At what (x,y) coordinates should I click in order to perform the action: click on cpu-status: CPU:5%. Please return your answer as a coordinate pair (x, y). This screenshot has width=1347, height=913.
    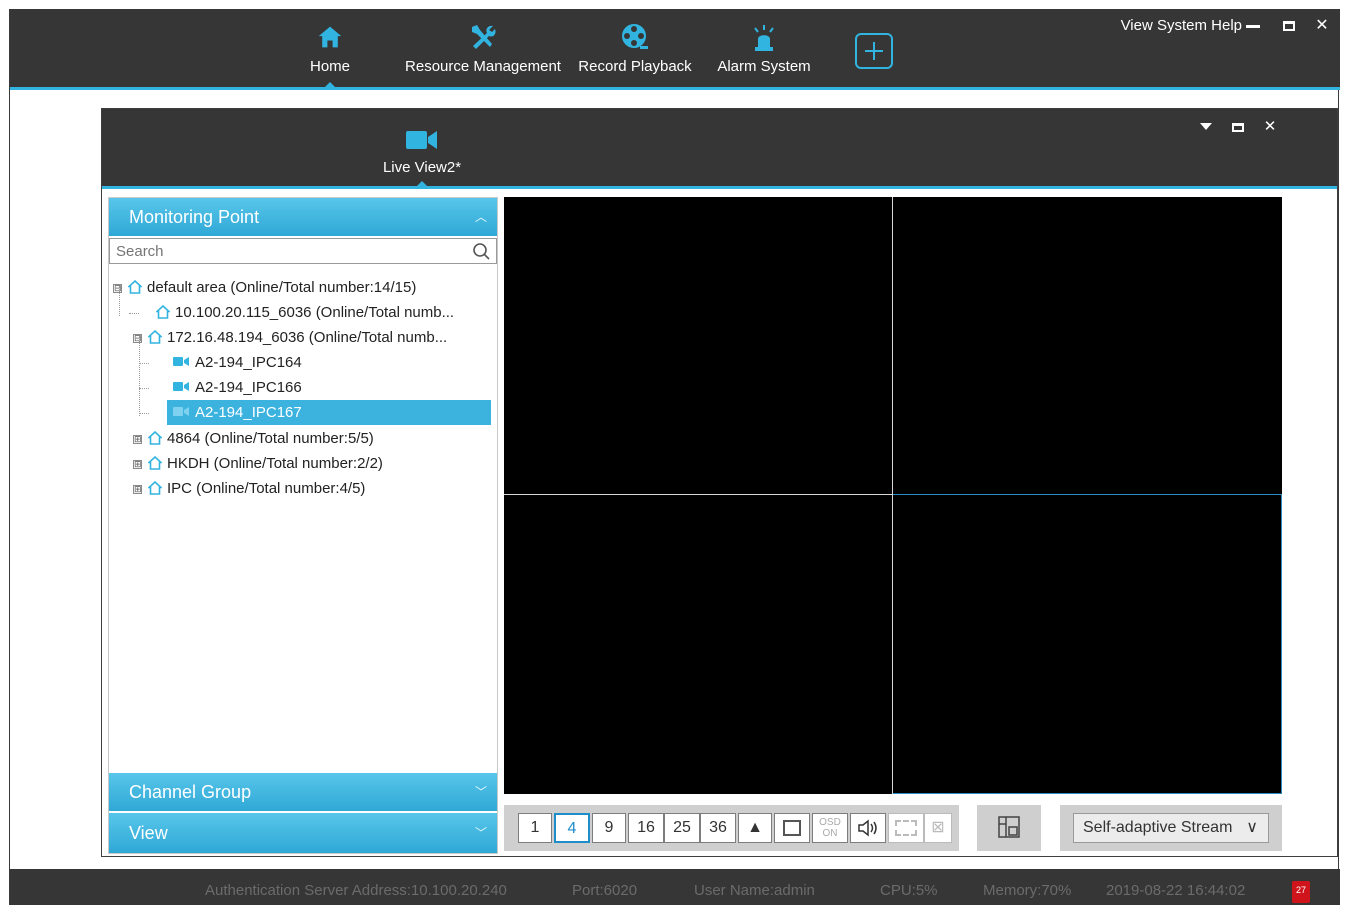
    Looking at the image, I should click on (909, 890).